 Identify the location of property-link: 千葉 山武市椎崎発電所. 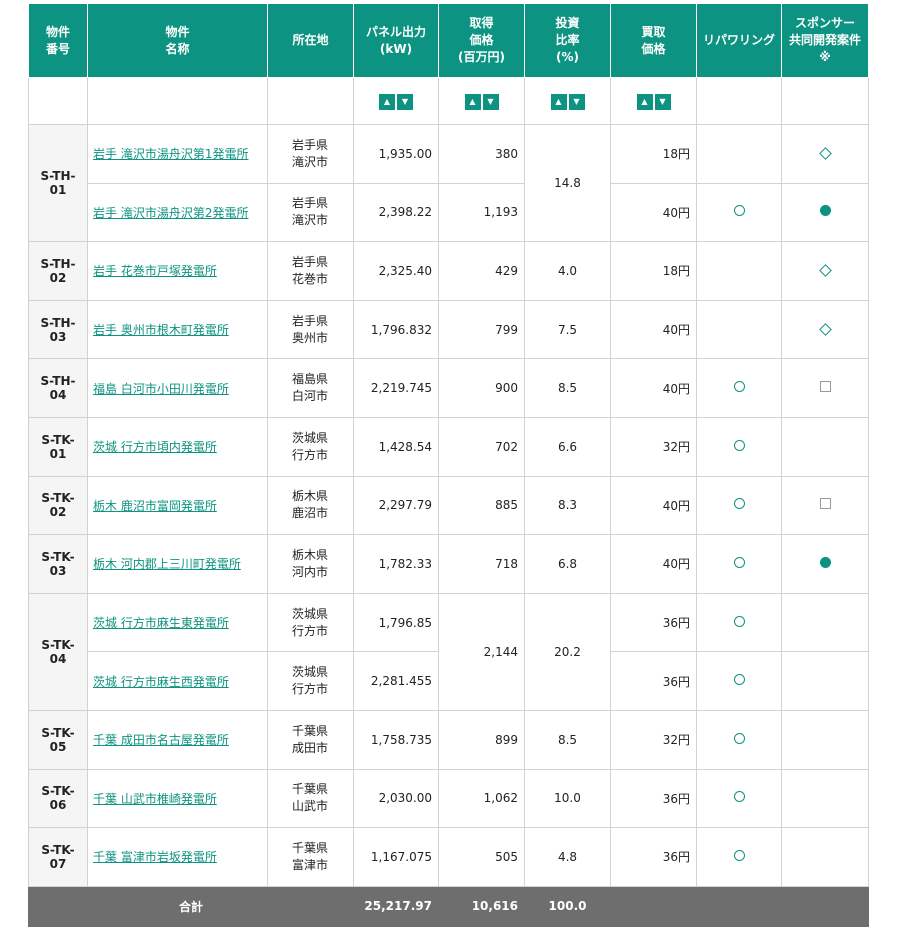
(155, 799).